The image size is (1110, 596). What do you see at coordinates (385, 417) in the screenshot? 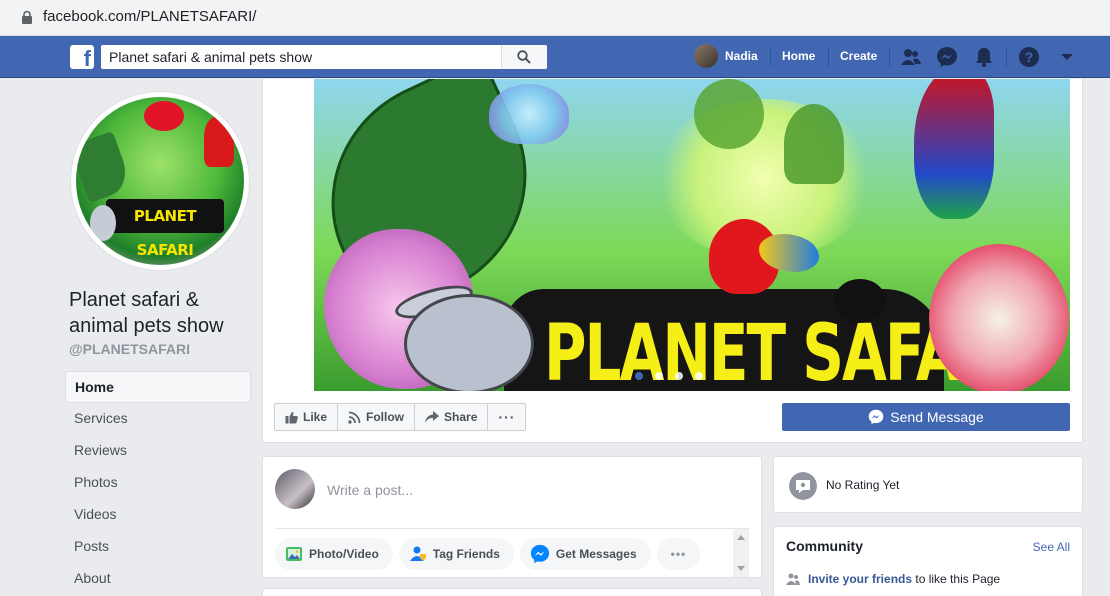
I see `follow-label: Follow` at bounding box center [385, 417].